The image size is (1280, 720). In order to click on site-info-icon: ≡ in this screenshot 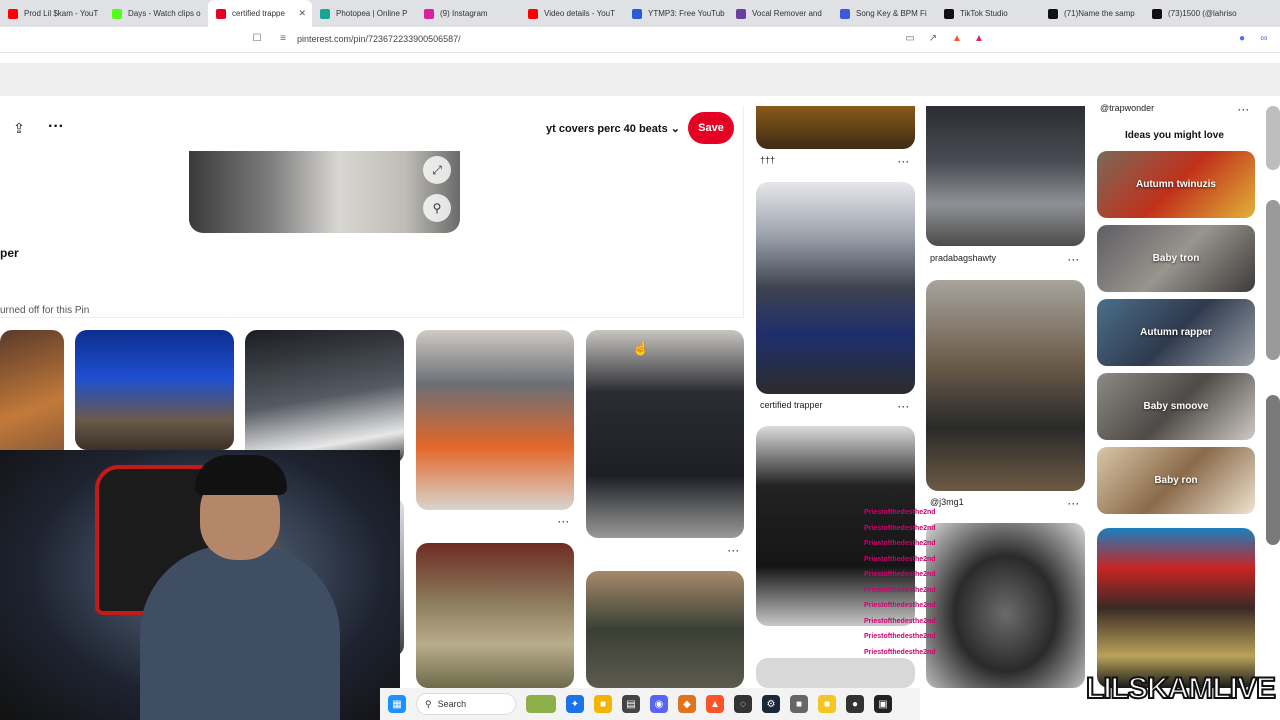, I will do `click(283, 39)`.